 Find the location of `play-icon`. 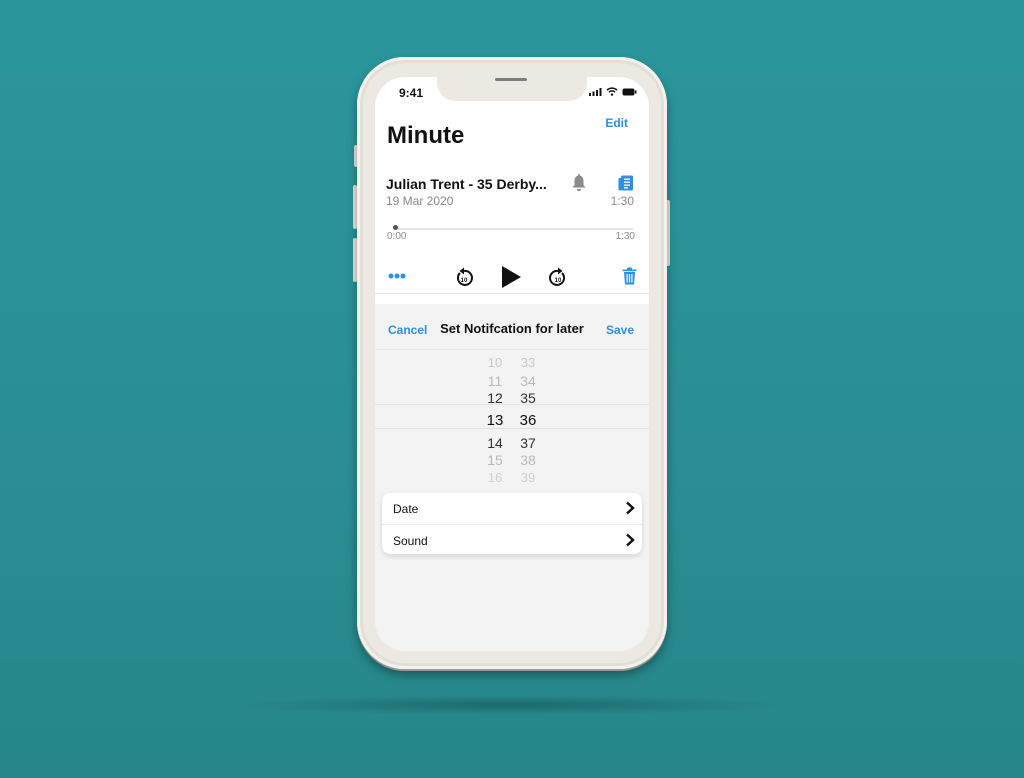

play-icon is located at coordinates (511, 277).